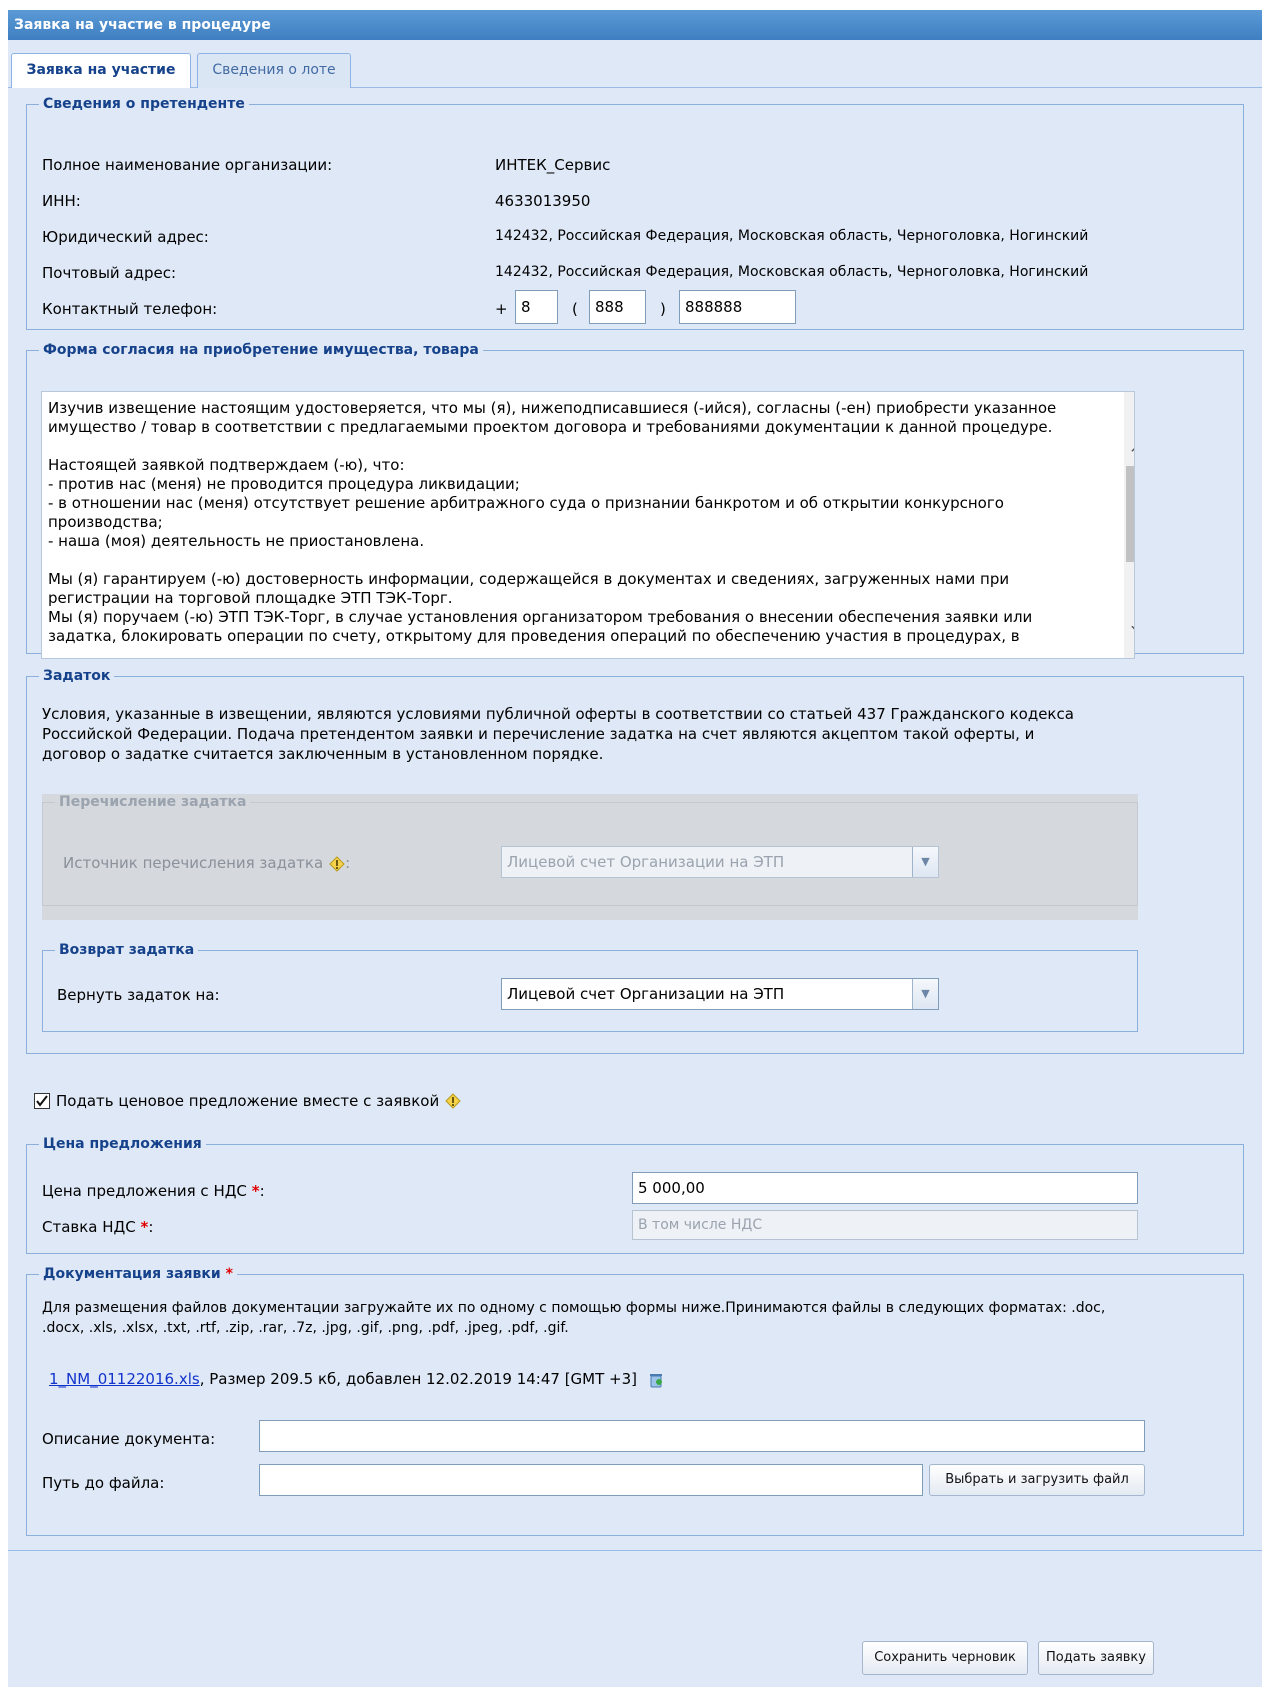  What do you see at coordinates (501, 309) in the screenshot?
I see `phone-plus: +` at bounding box center [501, 309].